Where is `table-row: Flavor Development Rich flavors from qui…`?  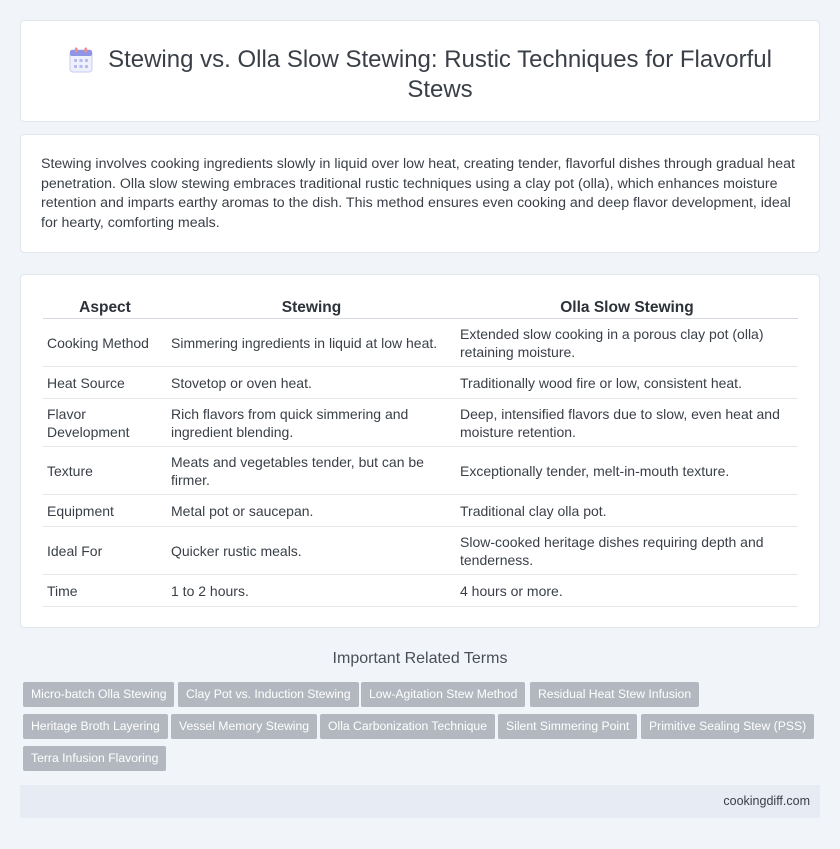 table-row: Flavor Development Rich flavors from qui… is located at coordinates (420, 423).